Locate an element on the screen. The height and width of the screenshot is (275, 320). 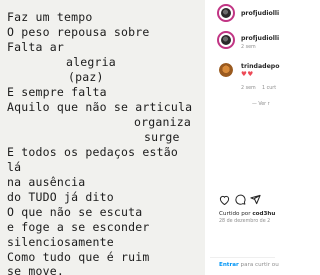
liked-prefix: Curtido por is located at coordinates (236, 214).